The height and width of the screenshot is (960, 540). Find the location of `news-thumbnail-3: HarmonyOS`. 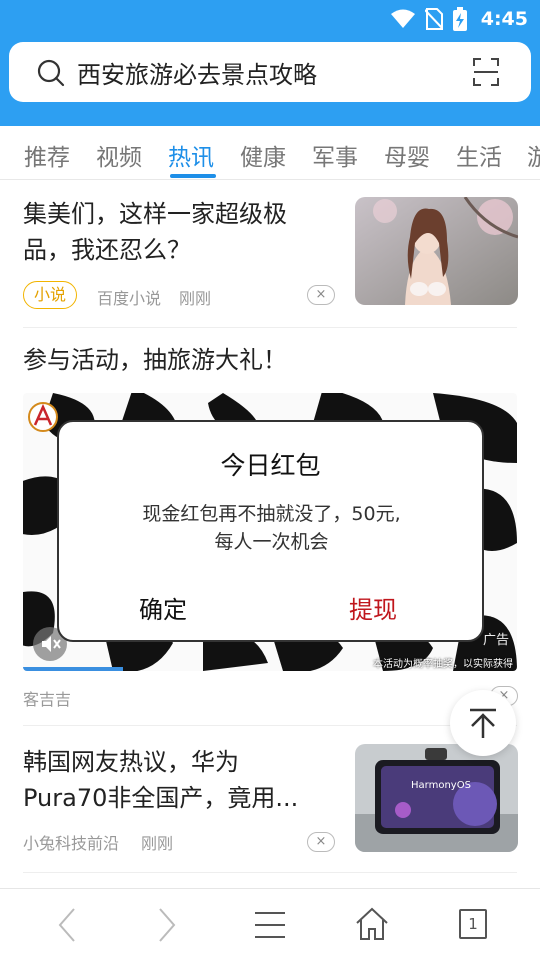

news-thumbnail-3: HarmonyOS is located at coordinates (436, 798).